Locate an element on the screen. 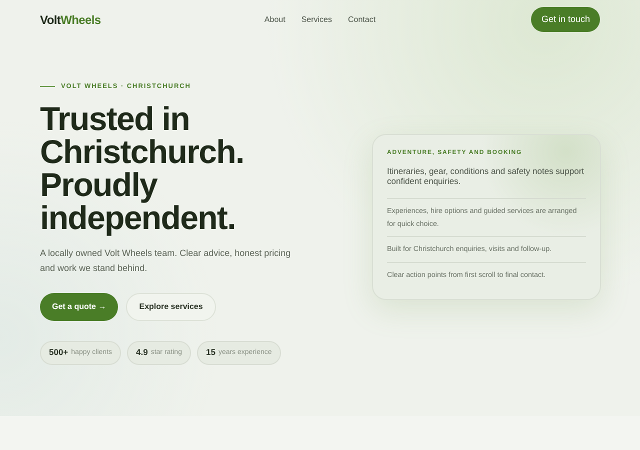  logo: VoltWheels is located at coordinates (115, 19).